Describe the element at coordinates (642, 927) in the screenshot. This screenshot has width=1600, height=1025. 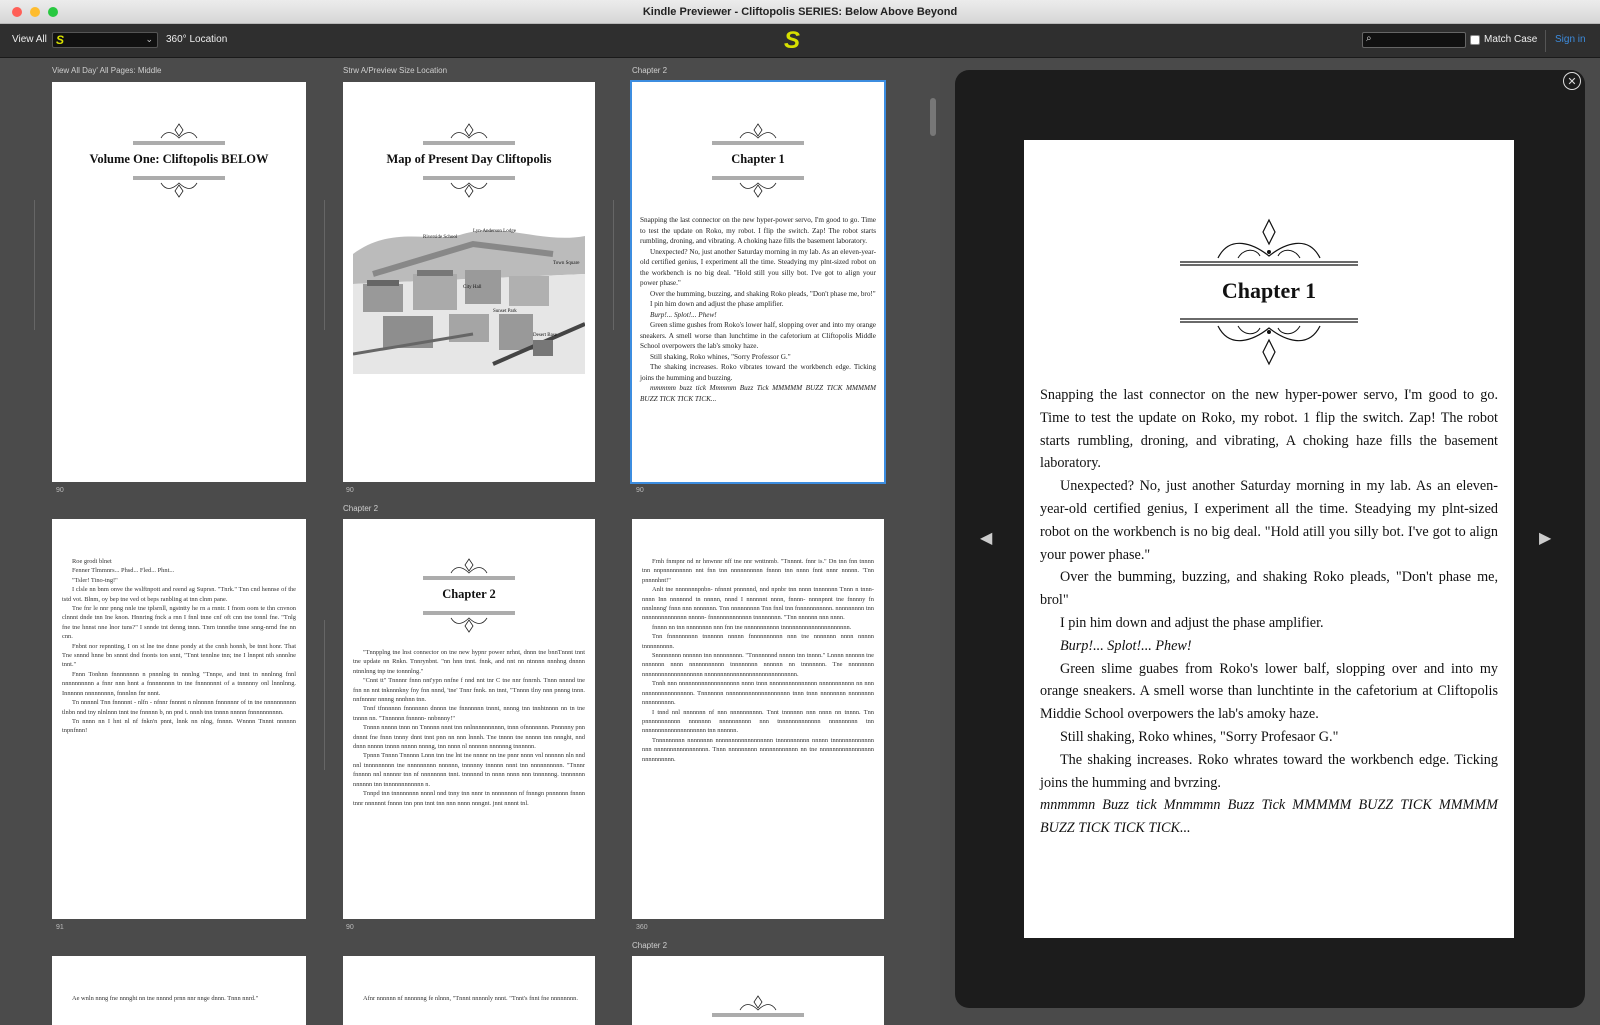
I see `page-number: 360` at that location.